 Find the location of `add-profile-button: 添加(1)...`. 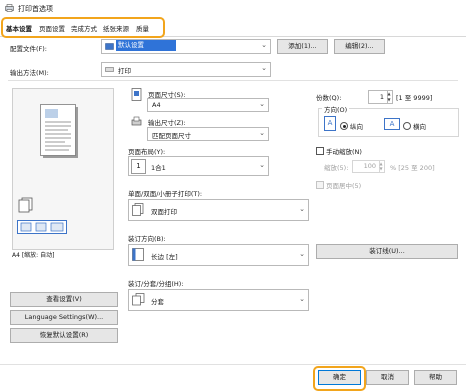

add-profile-button: 添加(1)... is located at coordinates (302, 46).